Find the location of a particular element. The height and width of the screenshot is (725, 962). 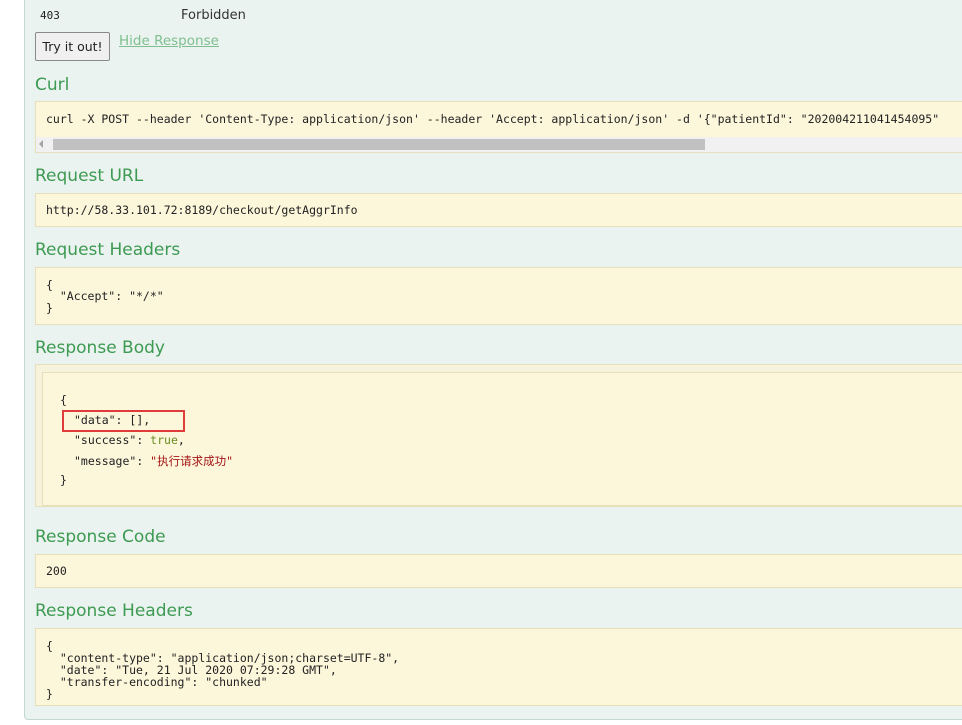

hide-response-link: Hide Response is located at coordinates (169, 41).